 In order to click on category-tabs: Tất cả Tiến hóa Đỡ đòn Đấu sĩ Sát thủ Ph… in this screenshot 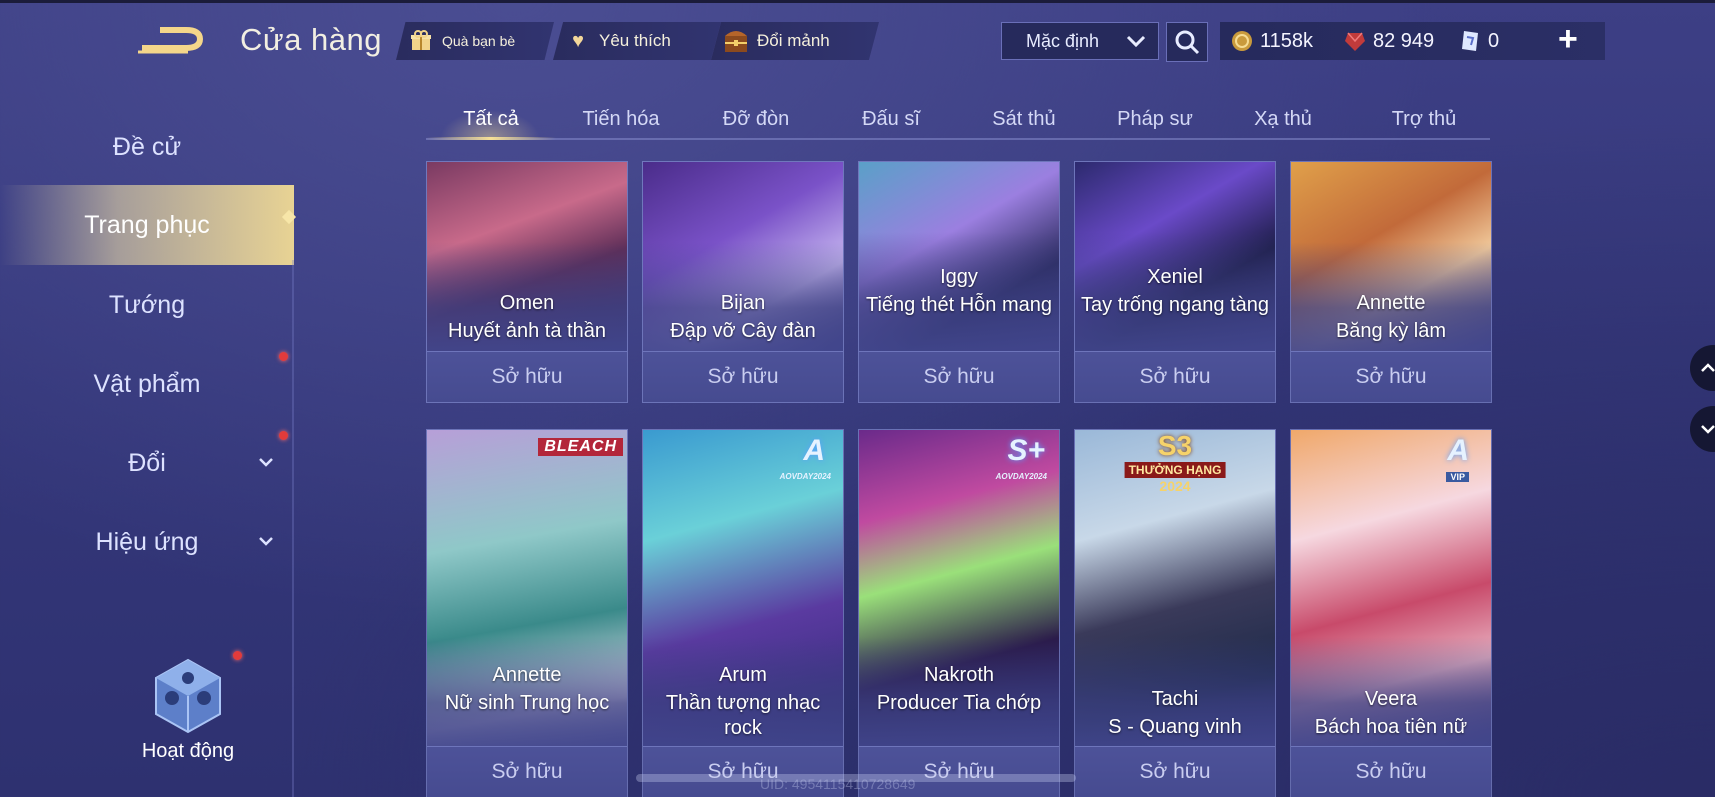, I will do `click(958, 119)`.